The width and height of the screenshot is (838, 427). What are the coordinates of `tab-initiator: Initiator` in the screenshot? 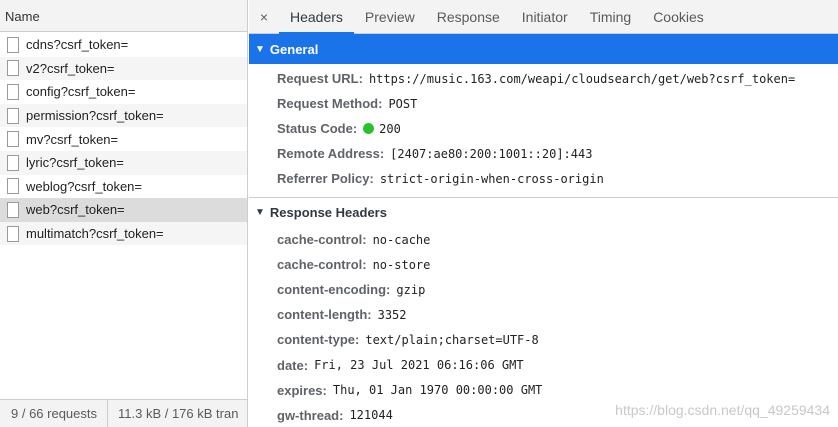 It's located at (545, 16).